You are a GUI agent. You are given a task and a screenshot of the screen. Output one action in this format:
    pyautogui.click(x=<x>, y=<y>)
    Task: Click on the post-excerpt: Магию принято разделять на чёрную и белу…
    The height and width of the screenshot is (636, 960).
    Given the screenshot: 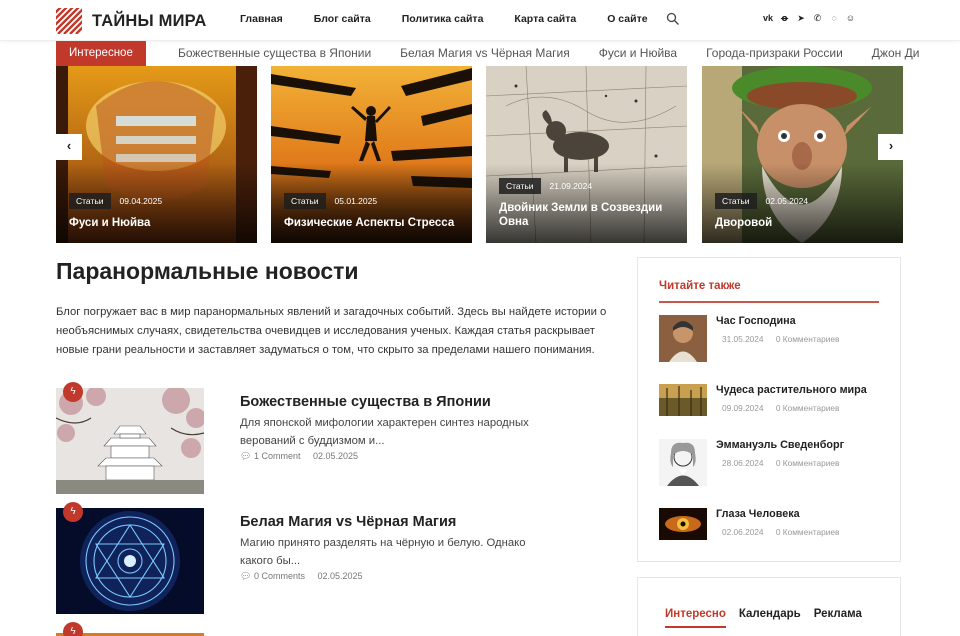 What is the action you would take?
    pyautogui.click(x=383, y=552)
    